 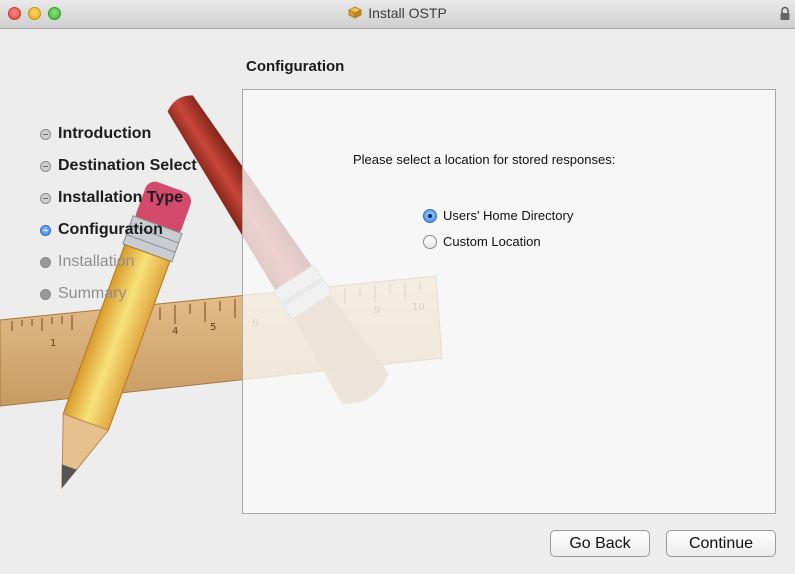 What do you see at coordinates (213, 327) in the screenshot?
I see `ruler-number: 5` at bounding box center [213, 327].